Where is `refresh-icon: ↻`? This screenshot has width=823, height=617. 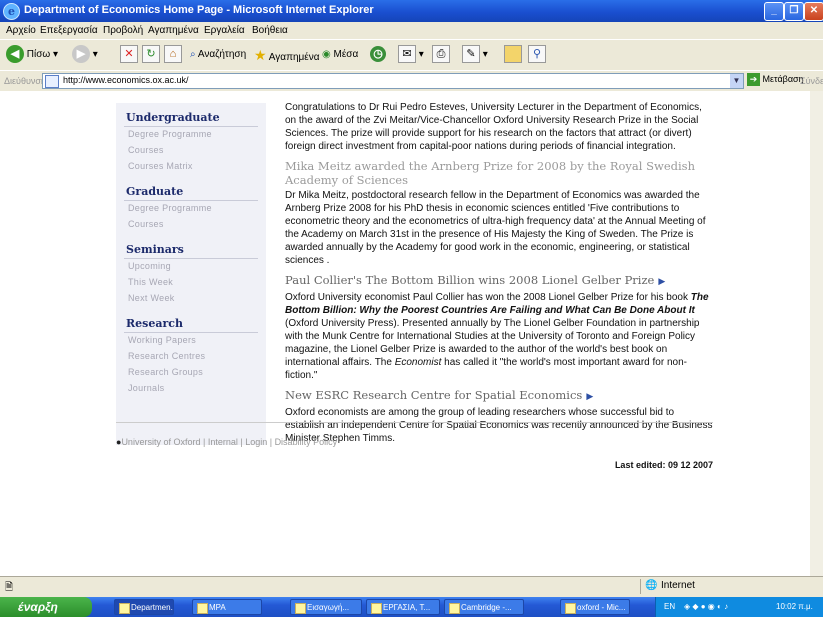
refresh-icon: ↻ is located at coordinates (151, 54).